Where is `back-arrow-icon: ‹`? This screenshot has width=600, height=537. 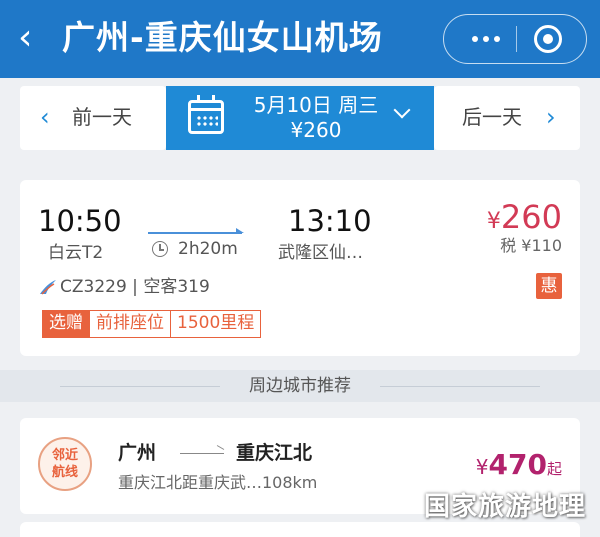
back-arrow-icon: ‹ is located at coordinates (25, 37).